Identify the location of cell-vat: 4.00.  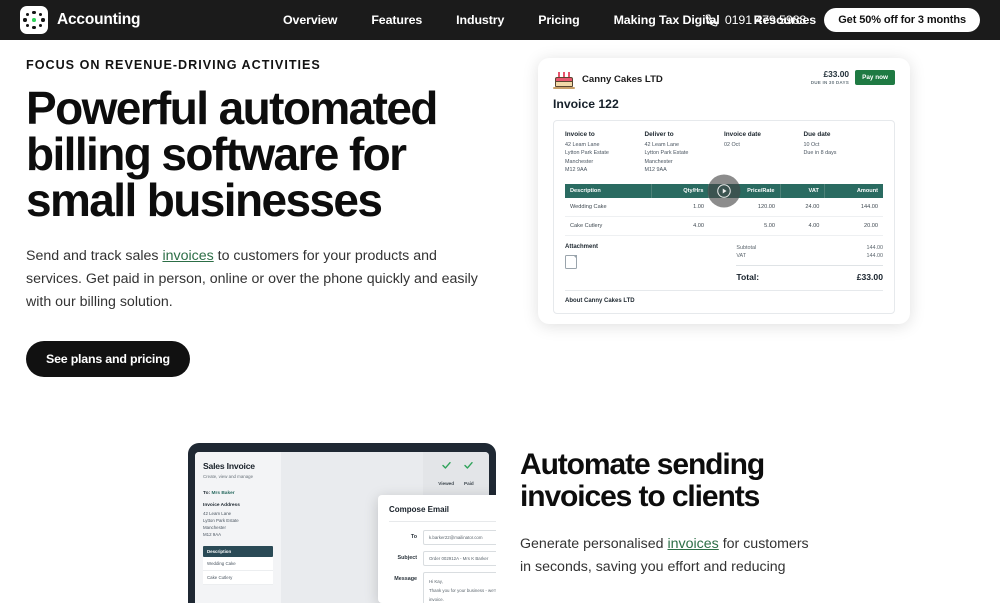
(802, 226).